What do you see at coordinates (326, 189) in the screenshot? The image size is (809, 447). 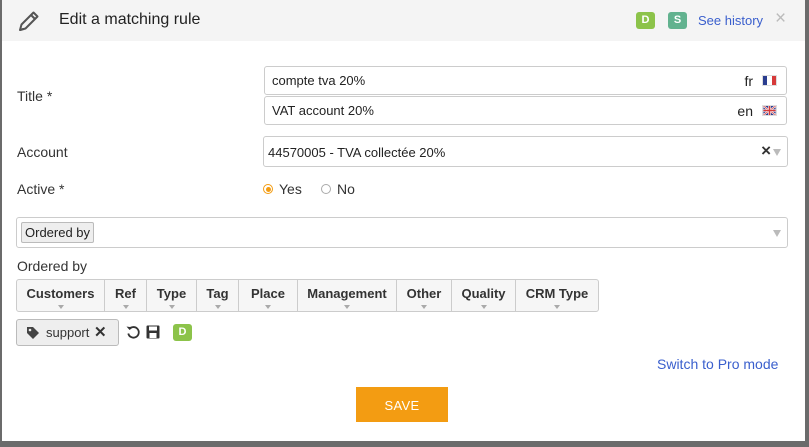 I see `radio-dot` at bounding box center [326, 189].